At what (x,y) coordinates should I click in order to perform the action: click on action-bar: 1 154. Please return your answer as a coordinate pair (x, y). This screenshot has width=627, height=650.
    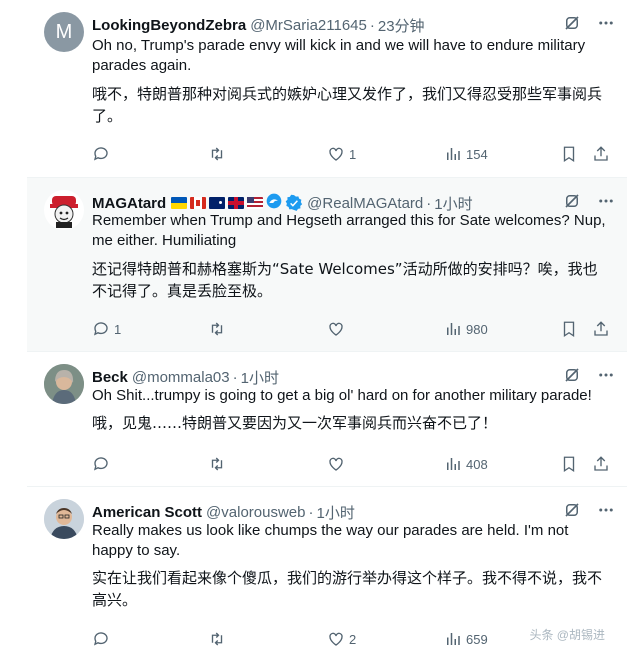
    Looking at the image, I should click on (353, 154).